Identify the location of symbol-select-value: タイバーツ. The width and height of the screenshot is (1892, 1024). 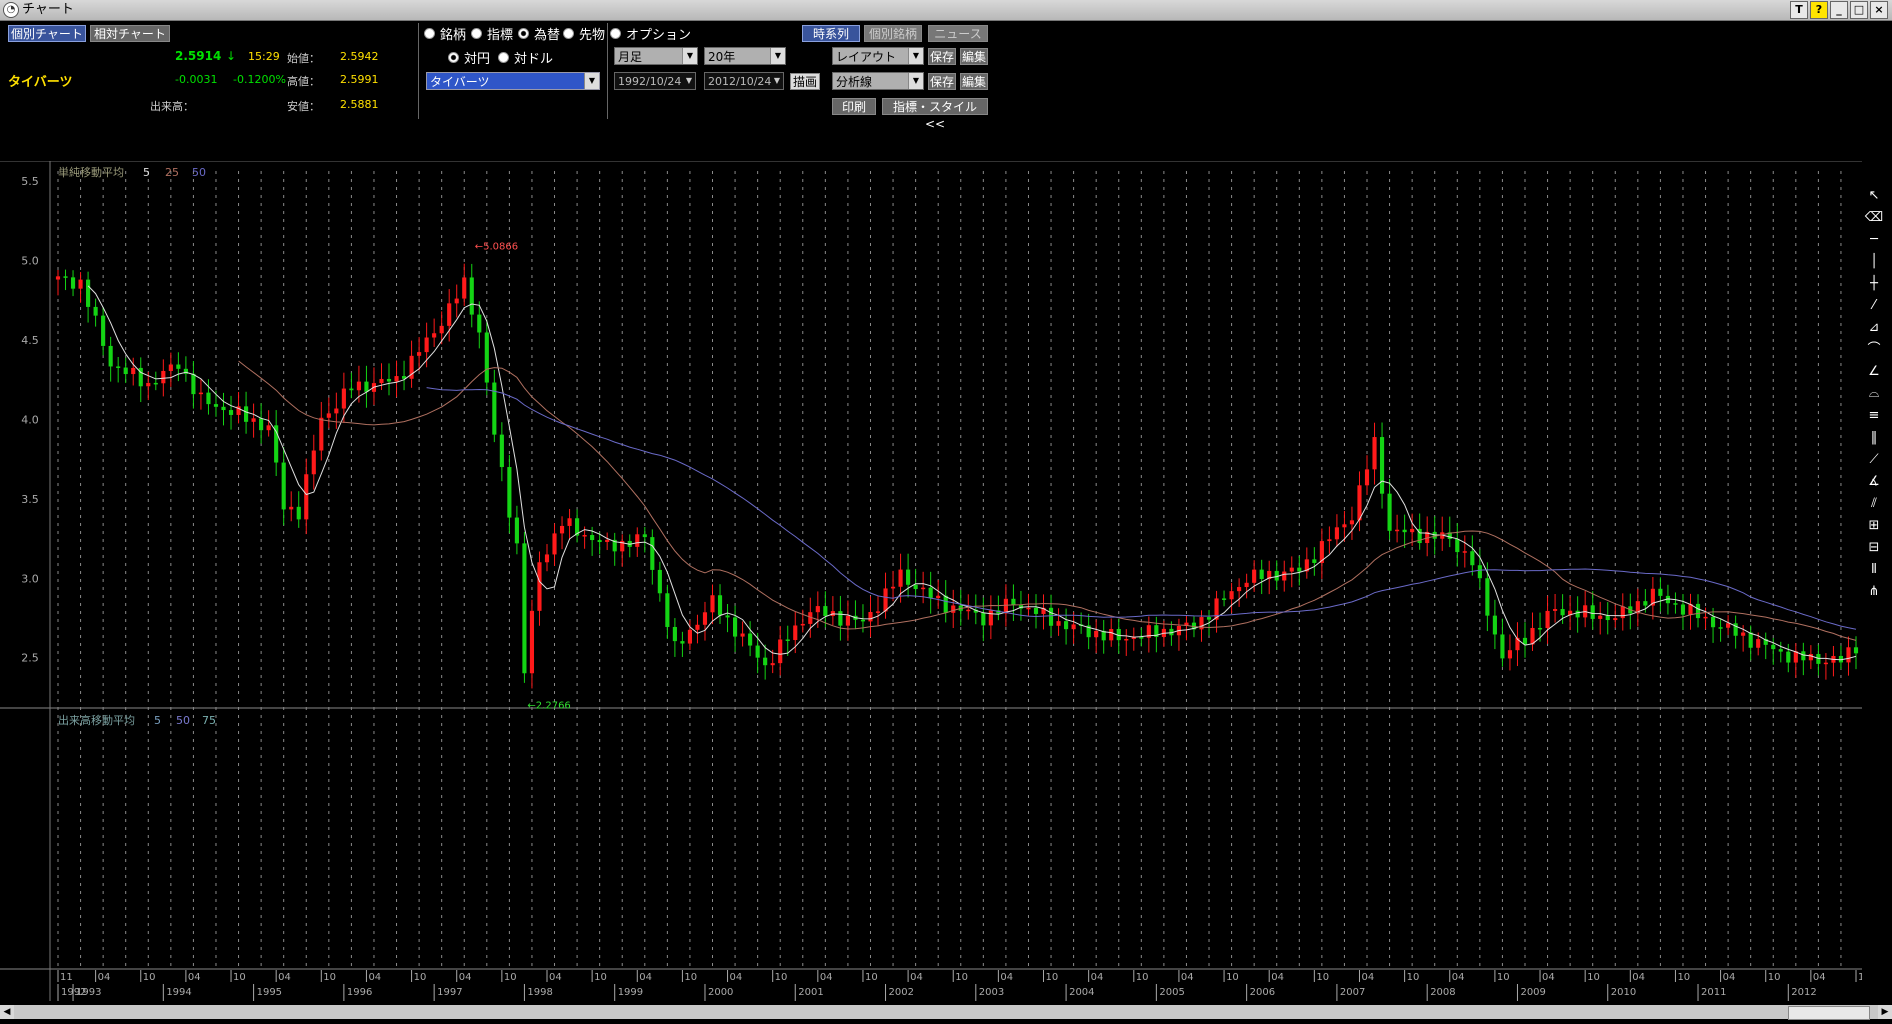
(460, 82).